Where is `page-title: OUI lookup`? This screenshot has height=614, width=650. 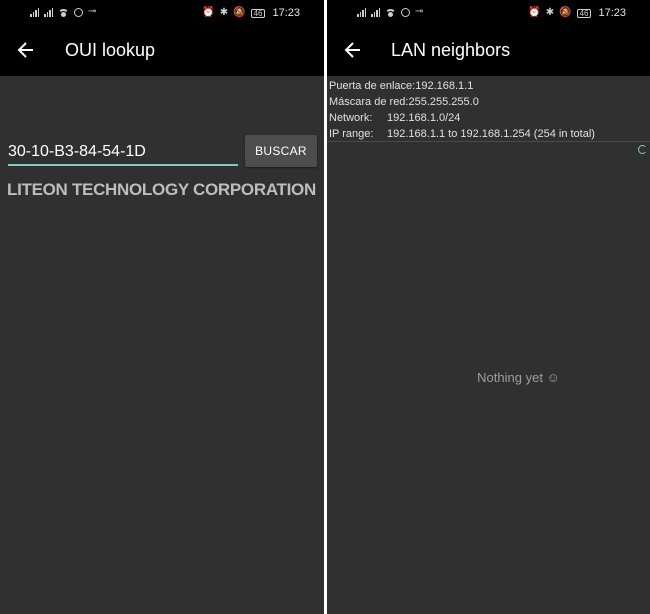 page-title: OUI lookup is located at coordinates (110, 50).